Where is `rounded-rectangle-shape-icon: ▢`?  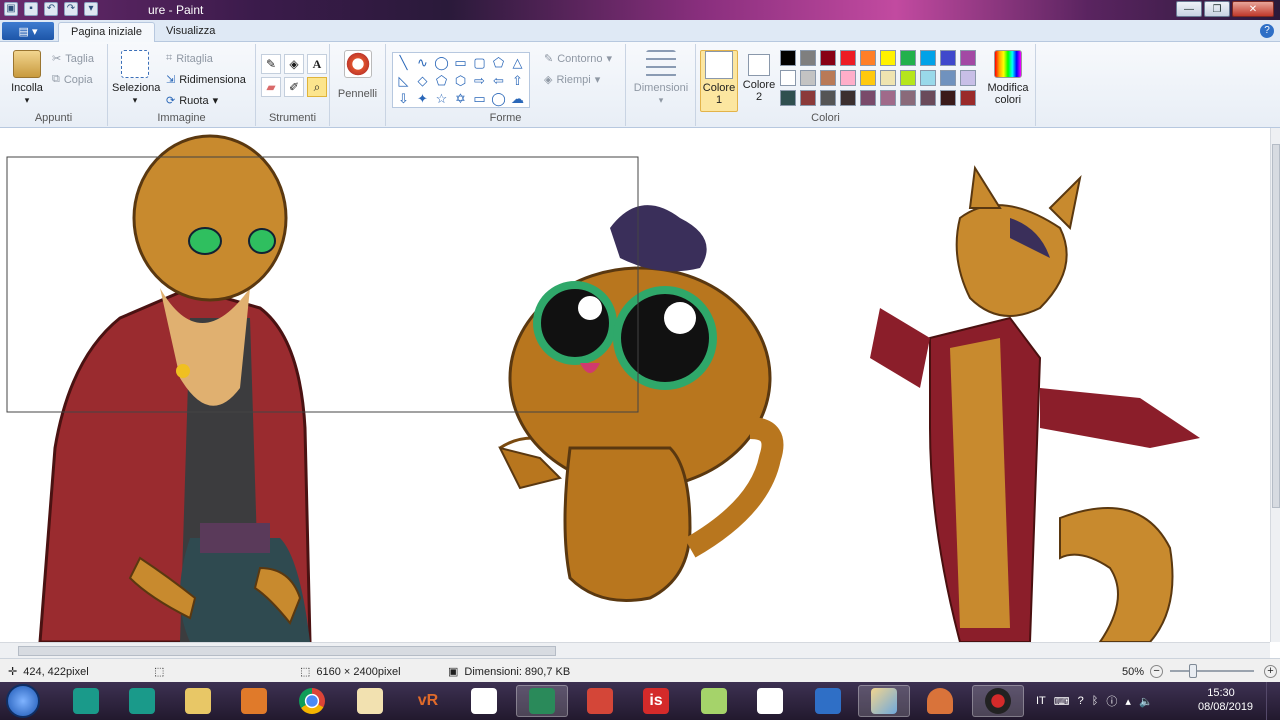
rounded-rectangle-shape-icon: ▢ is located at coordinates (479, 63).